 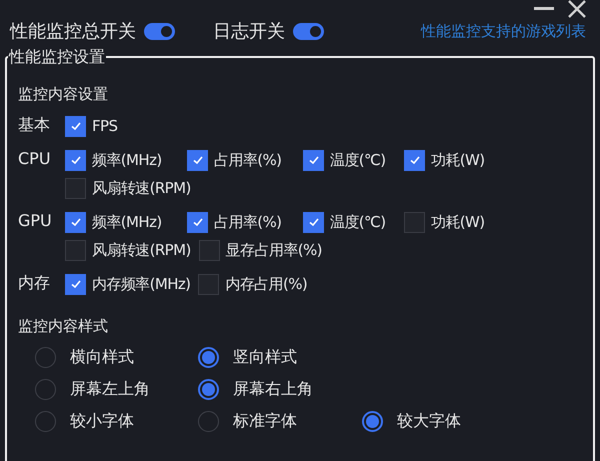 What do you see at coordinates (63, 94) in the screenshot?
I see `section-title: 监控内容设置` at bounding box center [63, 94].